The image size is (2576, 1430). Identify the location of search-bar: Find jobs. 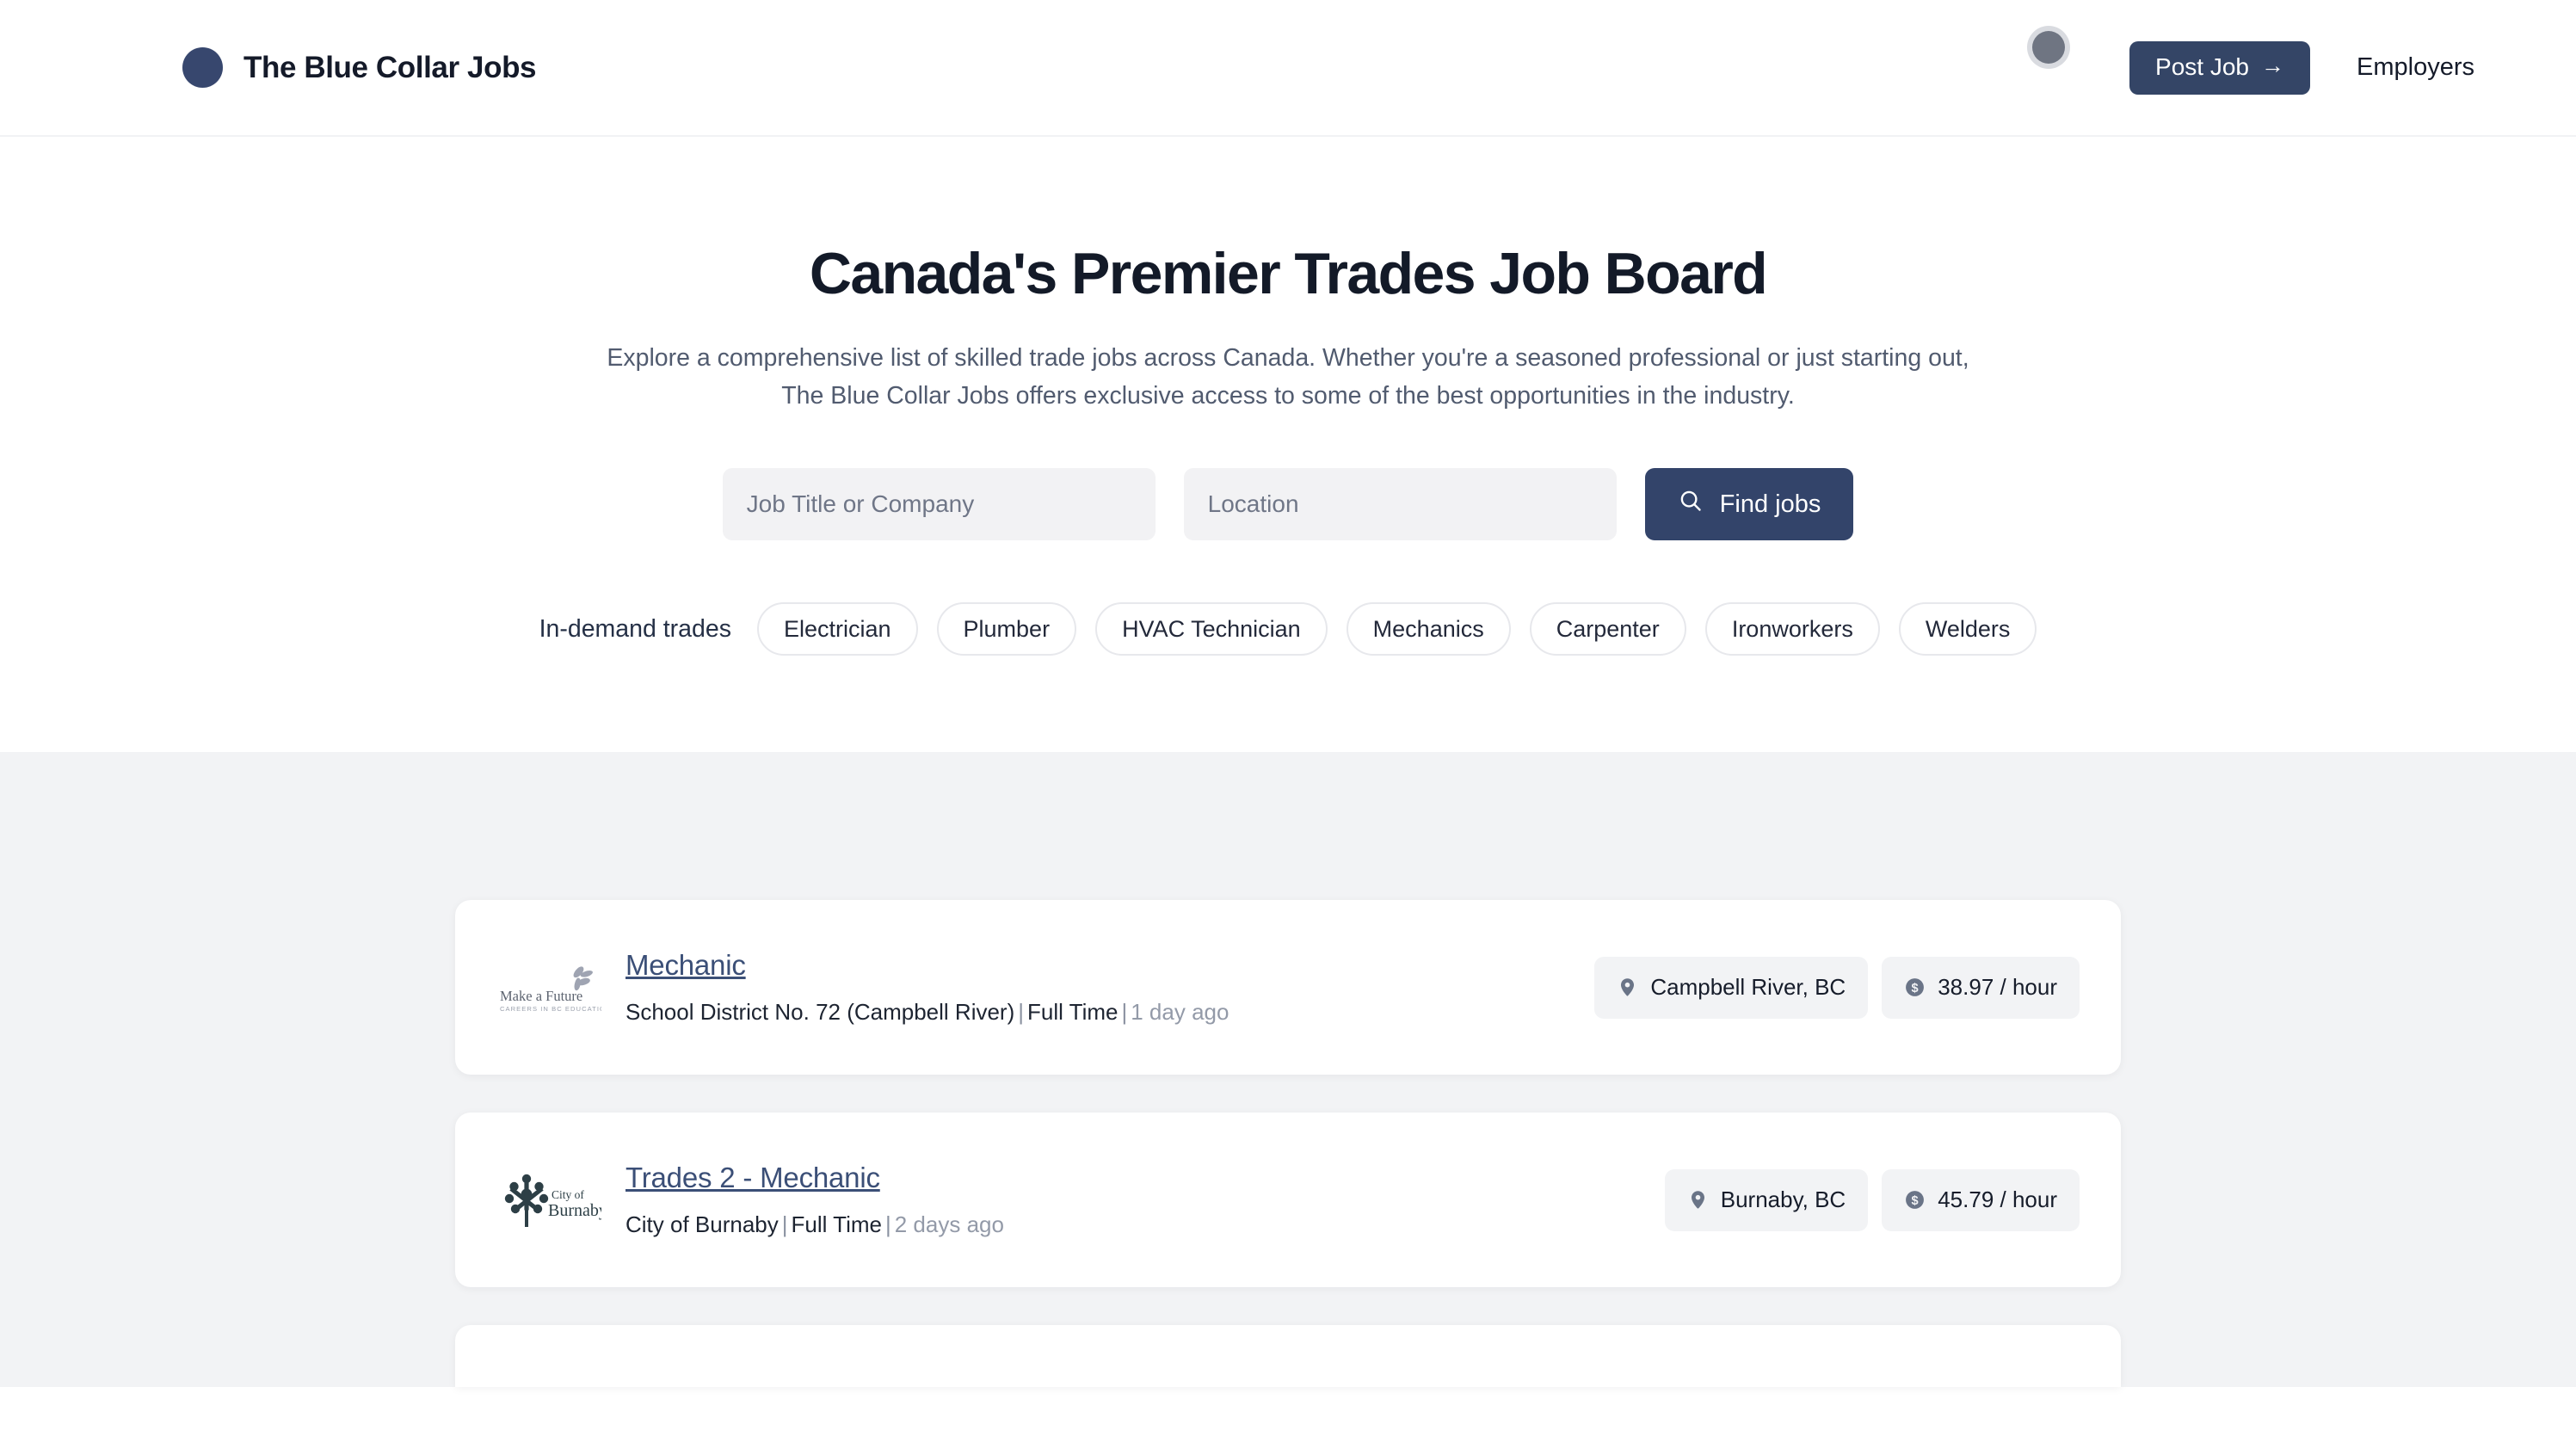
(1288, 504).